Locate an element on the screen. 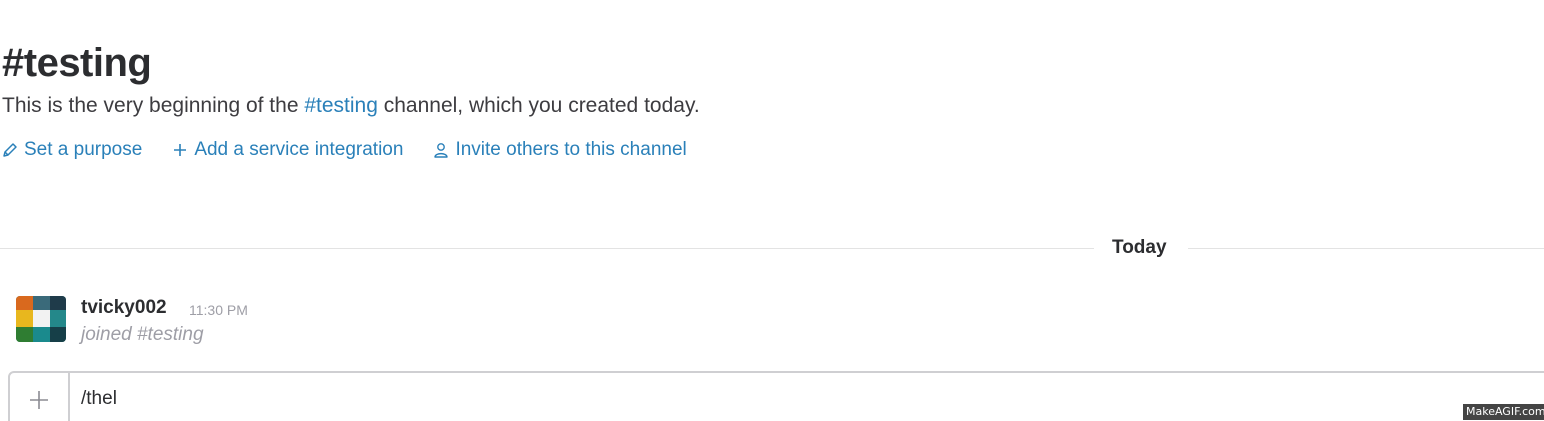 The image size is (1544, 421). set-purpose-link: Set a purpose is located at coordinates (72, 150).